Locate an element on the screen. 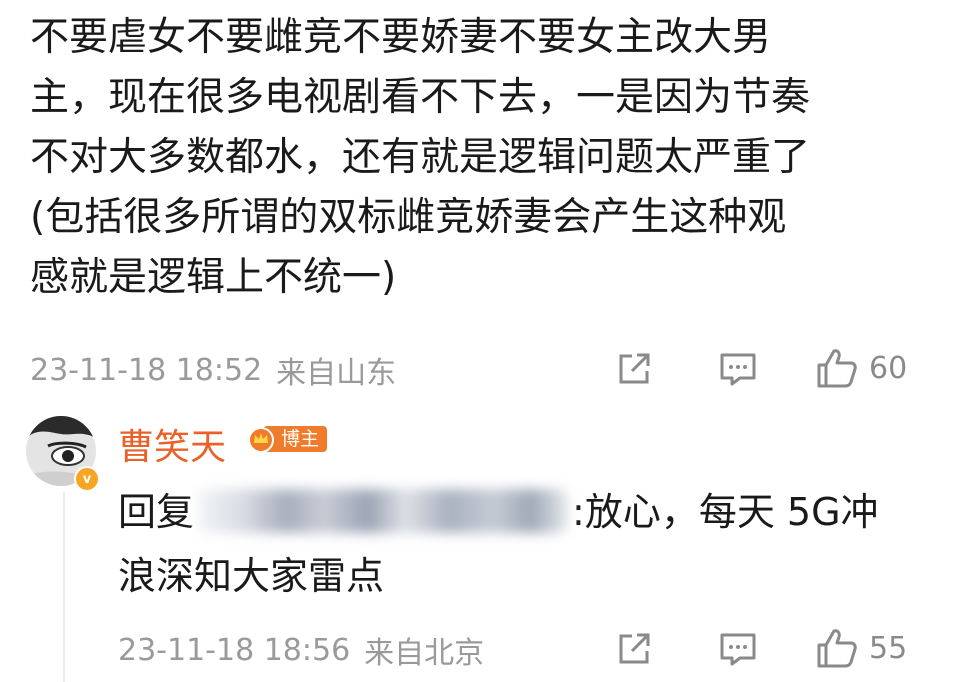  reply-comment-button is located at coordinates (738, 649).